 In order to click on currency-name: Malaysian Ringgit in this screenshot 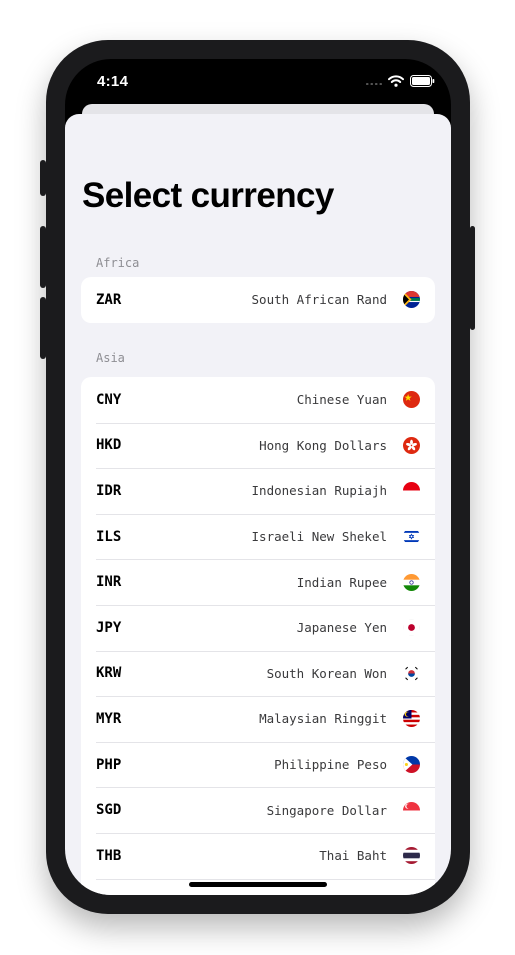, I will do `click(323, 719)`.